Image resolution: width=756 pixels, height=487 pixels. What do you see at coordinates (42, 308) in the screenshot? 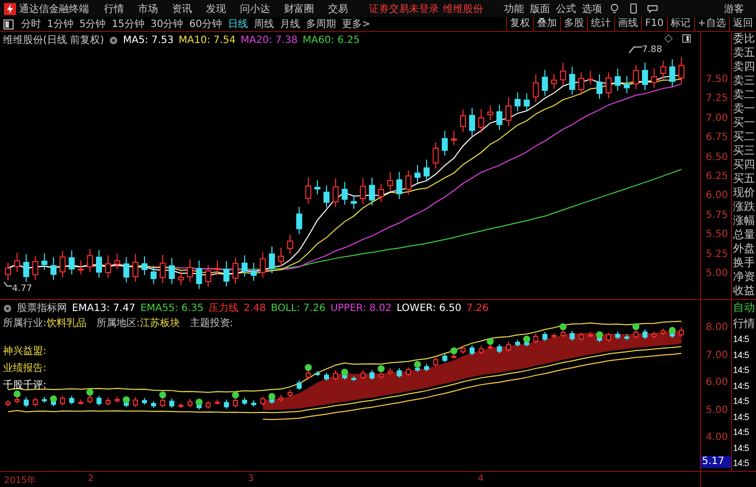
I see `indicator-title: 股票指标网` at bounding box center [42, 308].